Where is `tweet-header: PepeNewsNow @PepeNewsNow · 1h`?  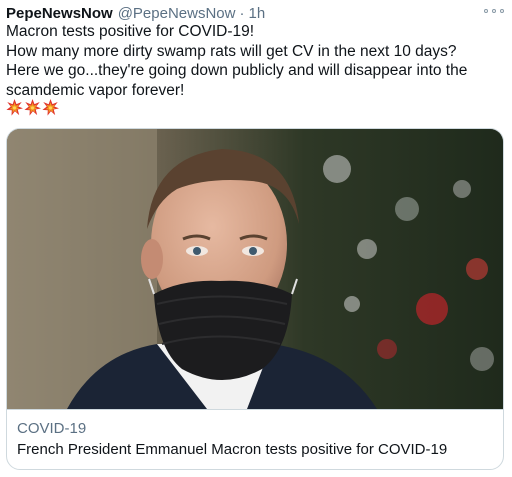
tweet-header: PepeNewsNow @PepeNewsNow · 1h is located at coordinates (255, 13).